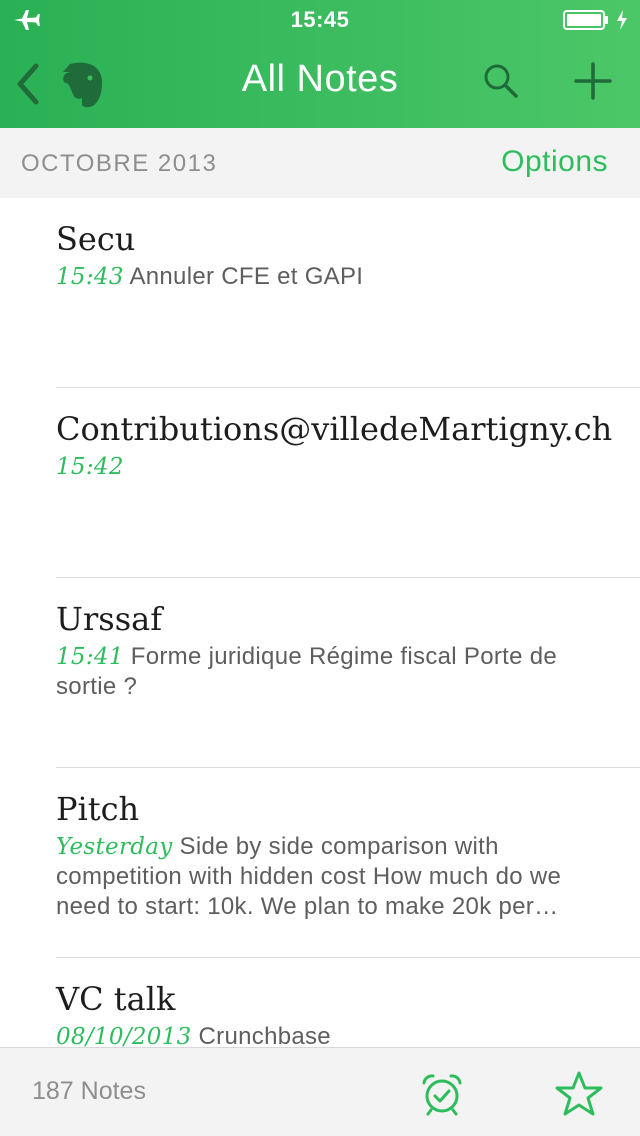  I want to click on note-timestamp: Yesterday, so click(114, 847).